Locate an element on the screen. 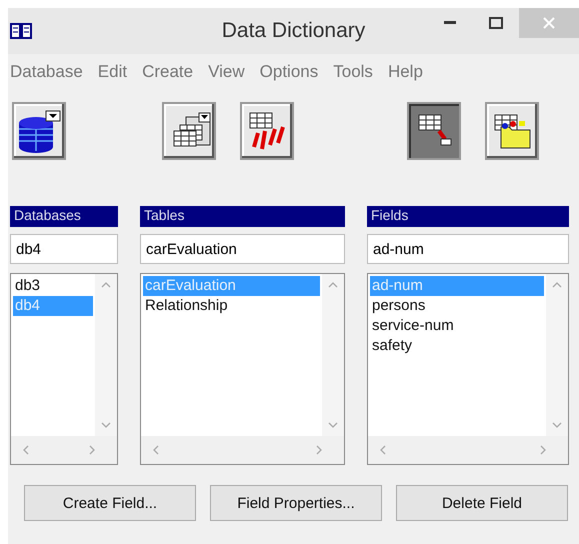  window-title: Data Dictionary is located at coordinates (294, 30).